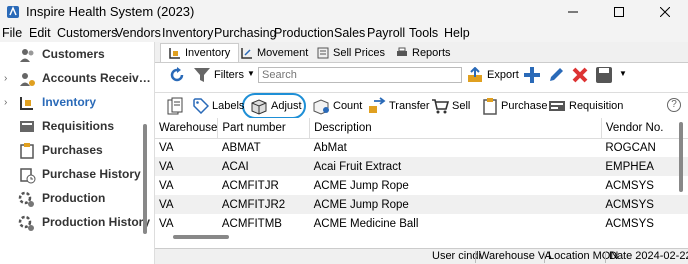 The width and height of the screenshot is (688, 264). Describe the element at coordinates (321, 107) in the screenshot. I see `count-icon` at that location.